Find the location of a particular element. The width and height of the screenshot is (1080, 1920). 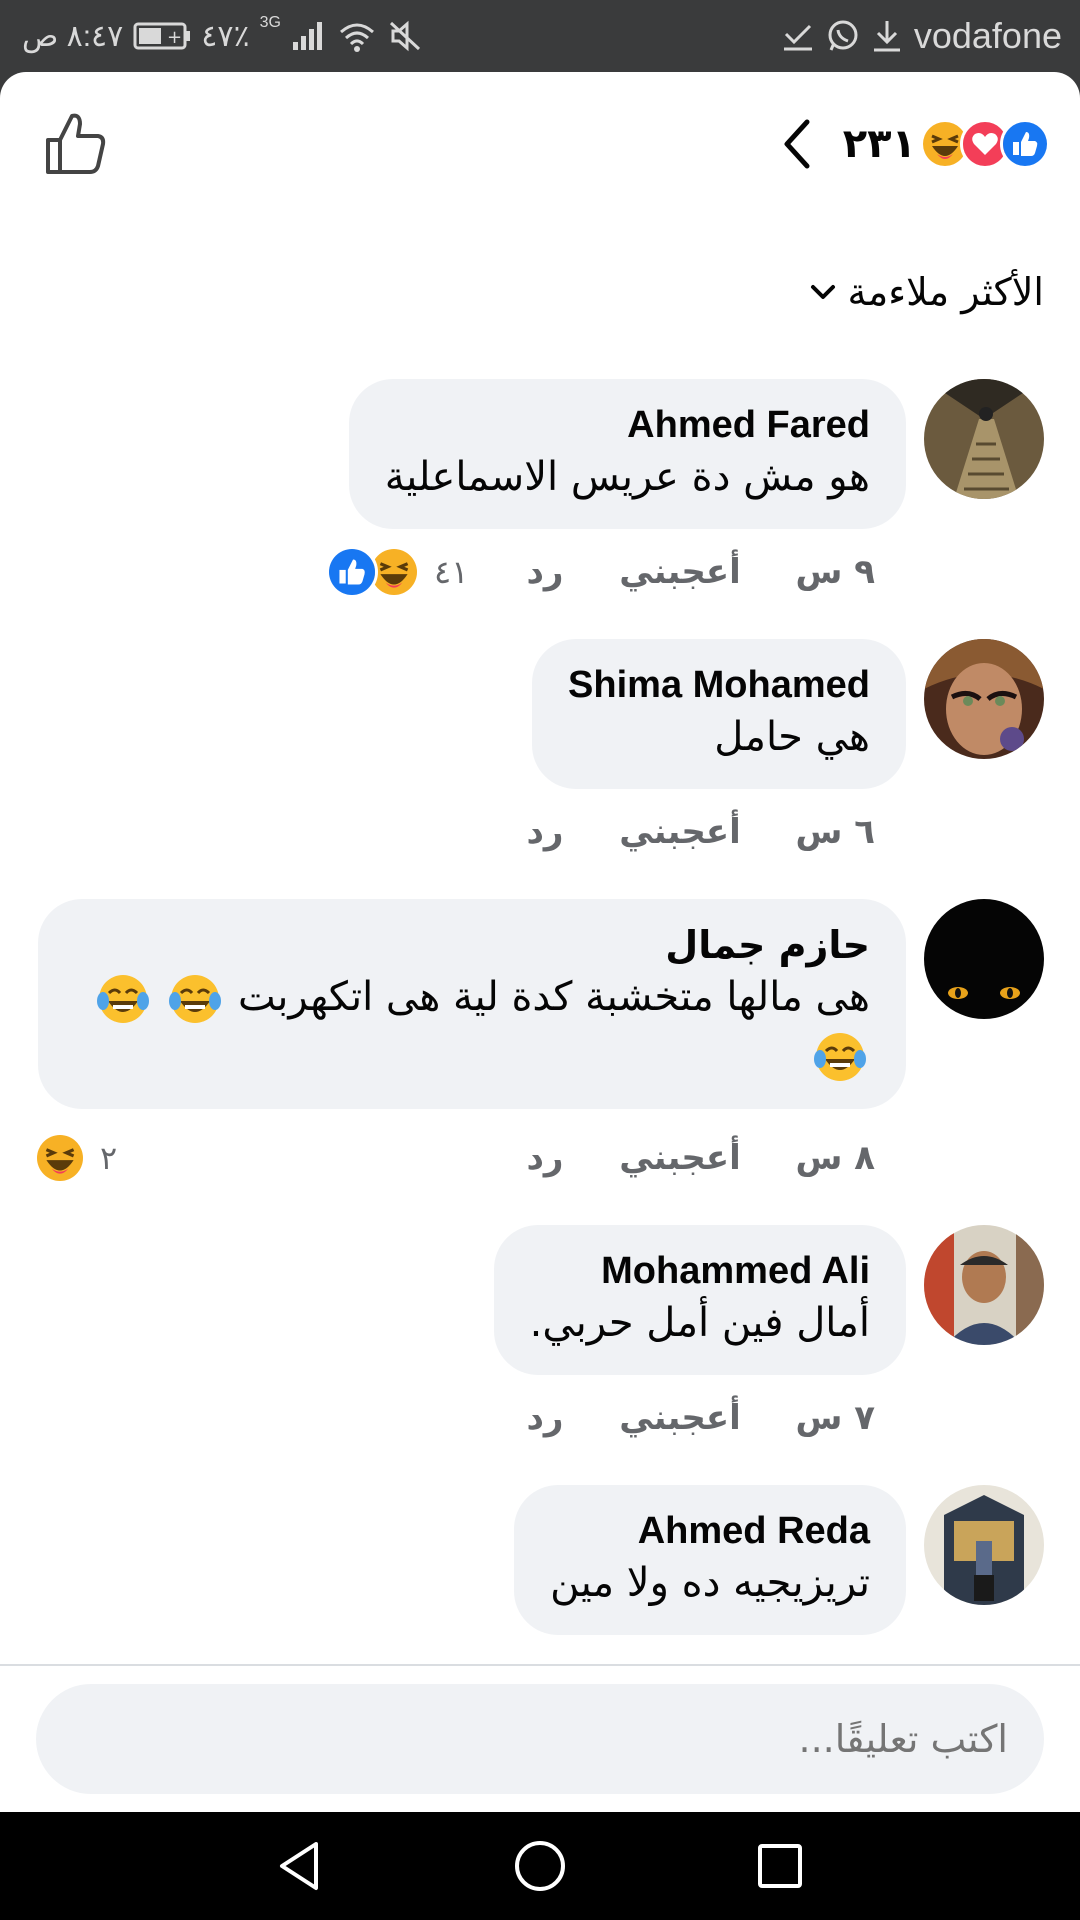

comment-text: هى مالها متخشبة كدة لية هى اتكهربت is located at coordinates (472, 1027).